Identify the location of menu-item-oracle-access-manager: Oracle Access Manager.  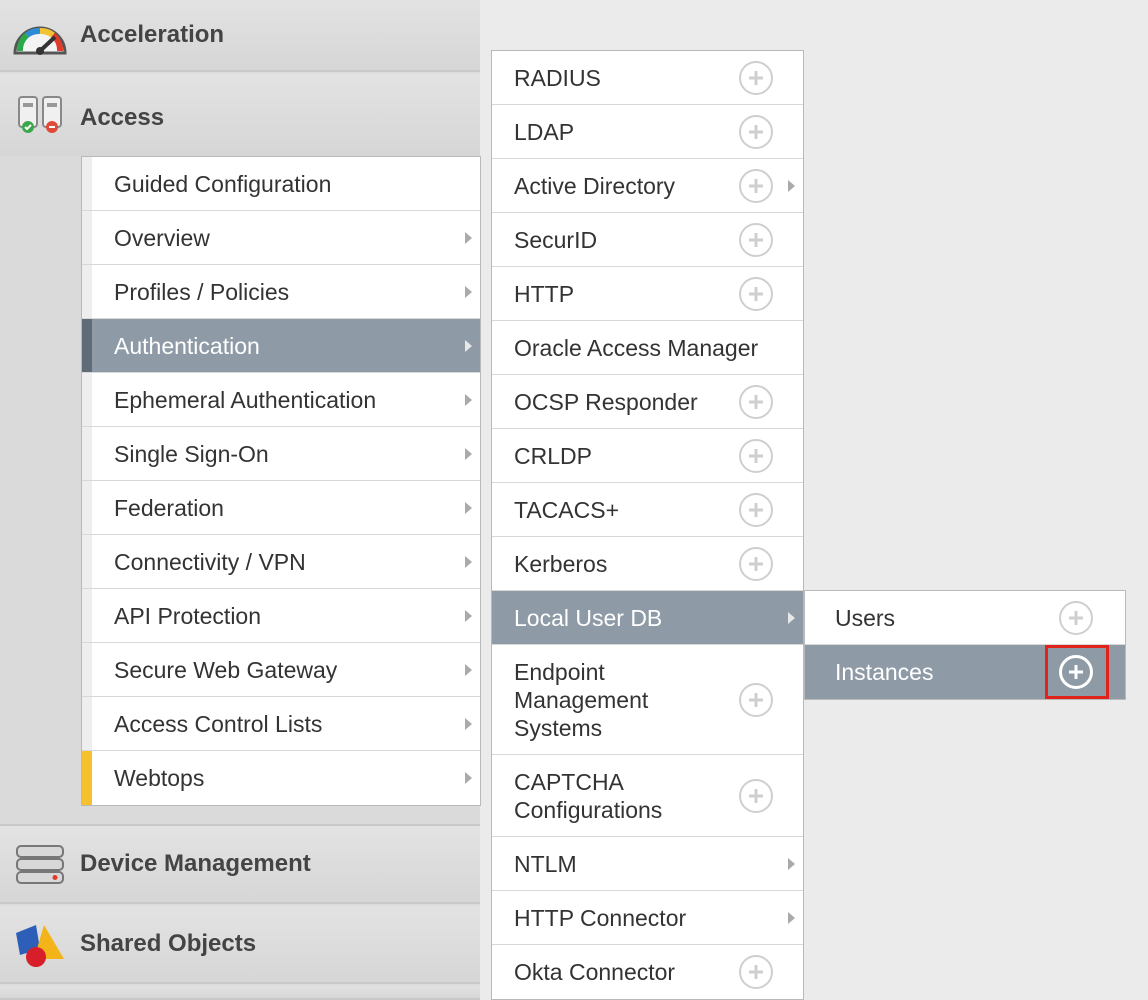
(647, 348).